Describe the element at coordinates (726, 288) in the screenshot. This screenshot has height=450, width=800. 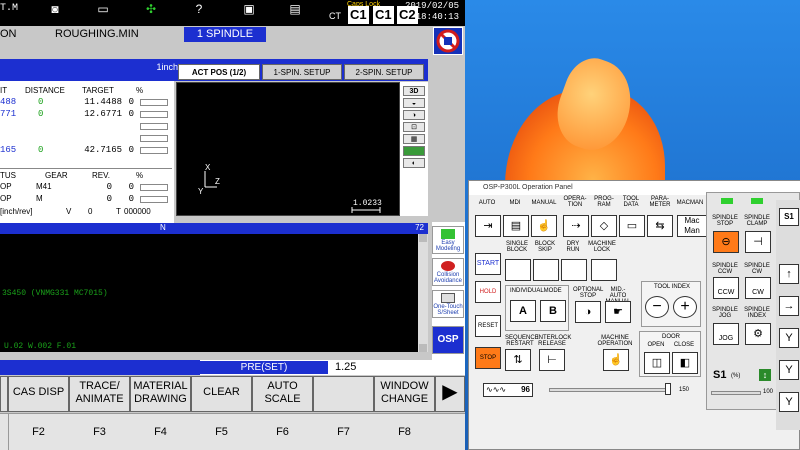
I see `spindle-ccw-button: CCW` at that location.